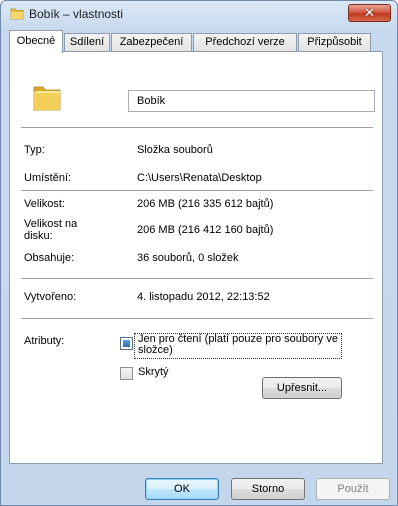 The height and width of the screenshot is (506, 398). Describe the element at coordinates (44, 204) in the screenshot. I see `size-label: Velikost:` at that location.